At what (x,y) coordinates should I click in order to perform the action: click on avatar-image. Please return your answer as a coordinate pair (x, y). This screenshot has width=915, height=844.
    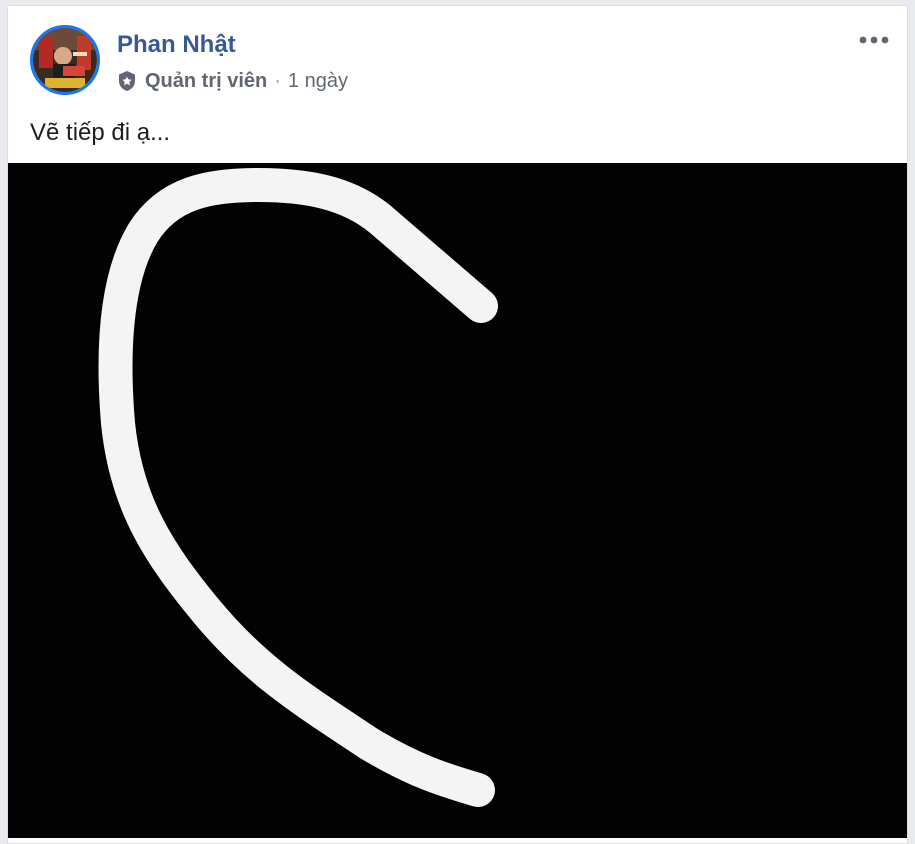
    Looking at the image, I should click on (65, 60).